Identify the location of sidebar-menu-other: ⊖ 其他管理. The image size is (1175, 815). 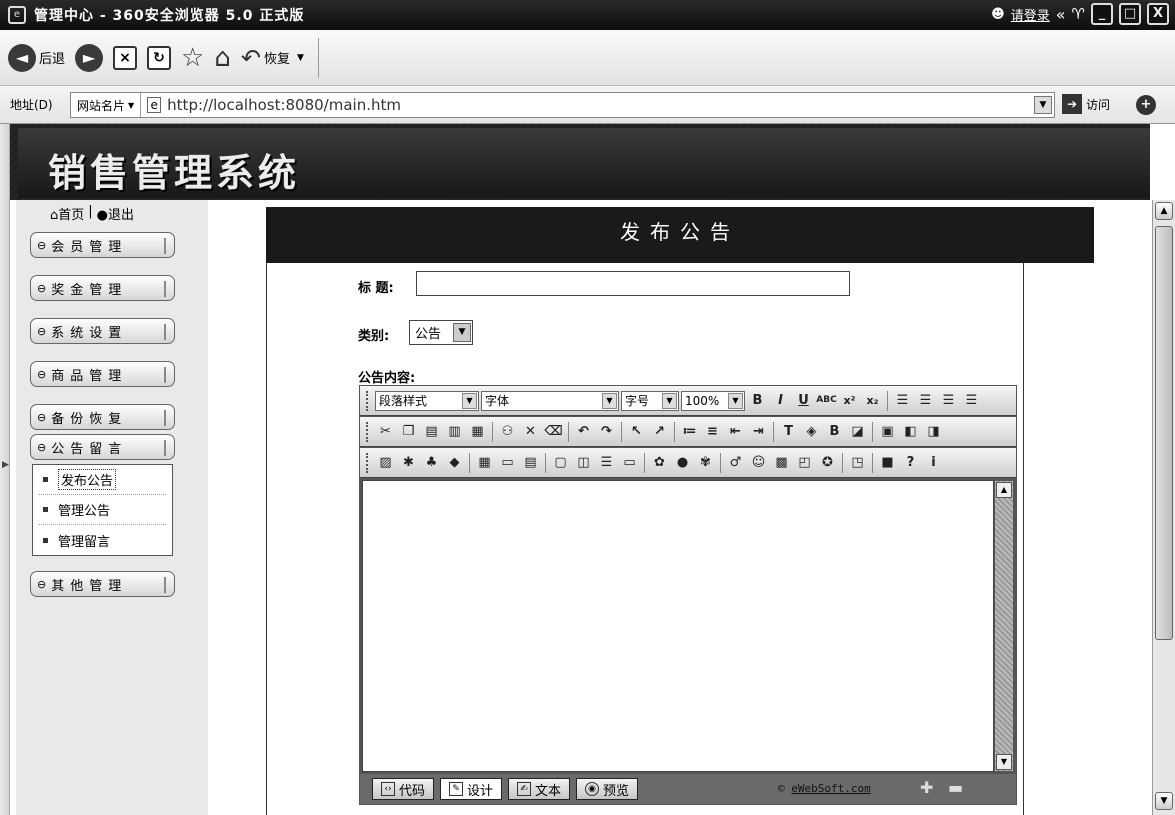
(102, 584).